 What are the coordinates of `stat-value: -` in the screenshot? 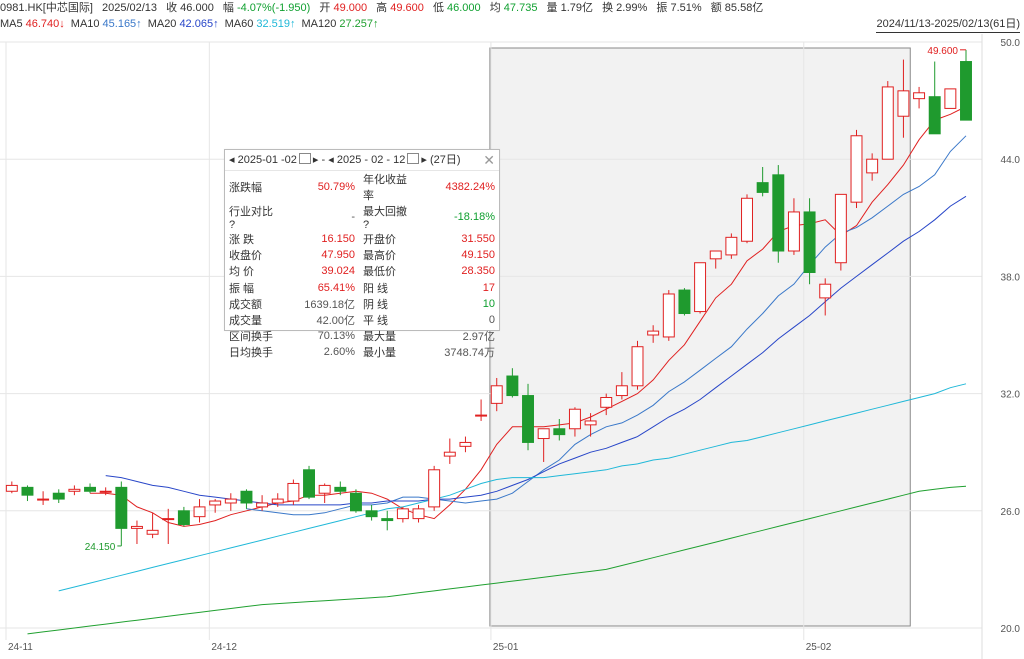 It's located at (353, 217).